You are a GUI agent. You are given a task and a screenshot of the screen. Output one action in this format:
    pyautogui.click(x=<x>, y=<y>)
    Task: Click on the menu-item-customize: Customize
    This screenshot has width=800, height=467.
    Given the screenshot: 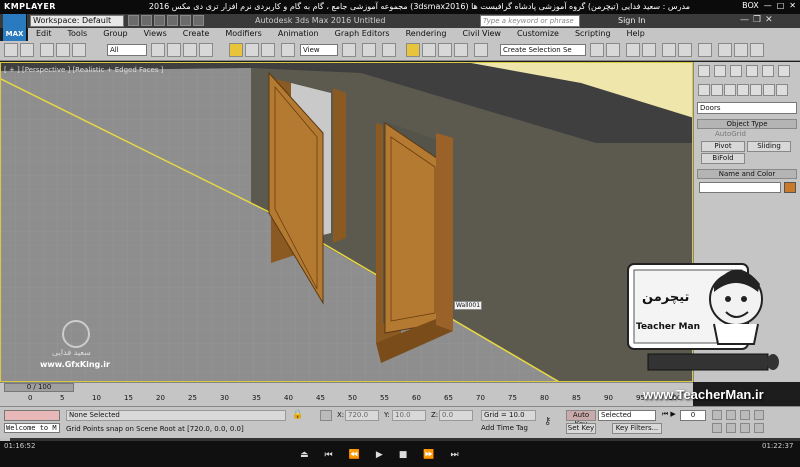 What is the action you would take?
    pyautogui.click(x=538, y=34)
    